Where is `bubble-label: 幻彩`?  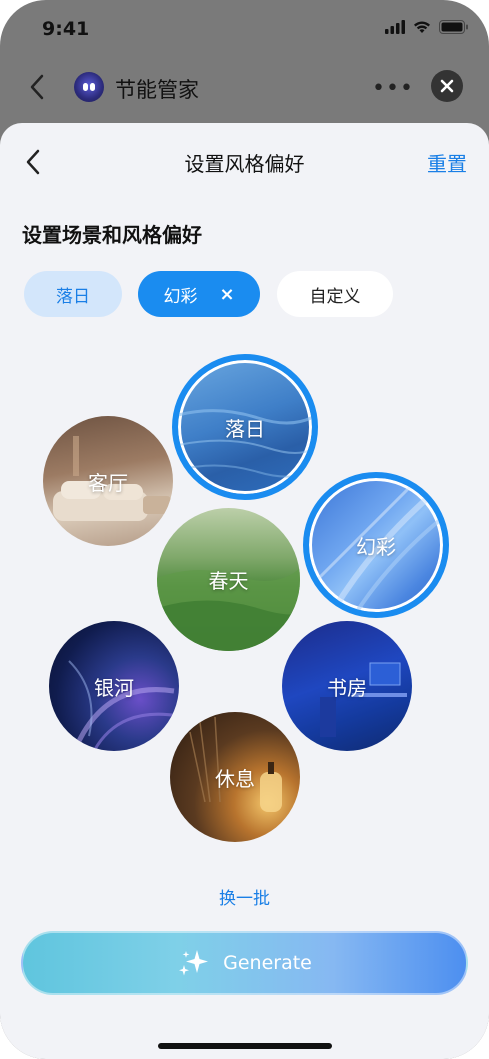 bubble-label: 幻彩 is located at coordinates (376, 546).